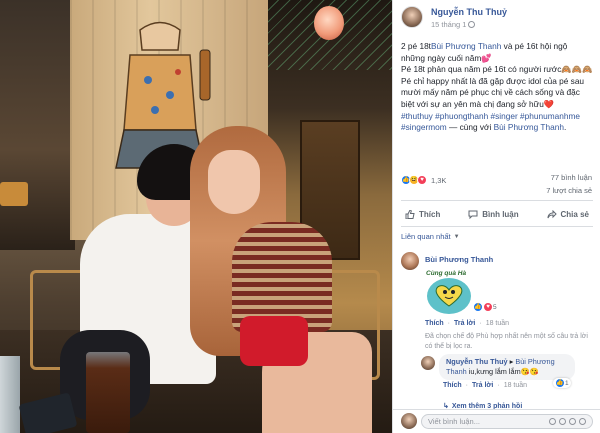 The width and height of the screenshot is (600, 433). Describe the element at coordinates (472, 24) in the screenshot. I see `globe-icon` at that location.